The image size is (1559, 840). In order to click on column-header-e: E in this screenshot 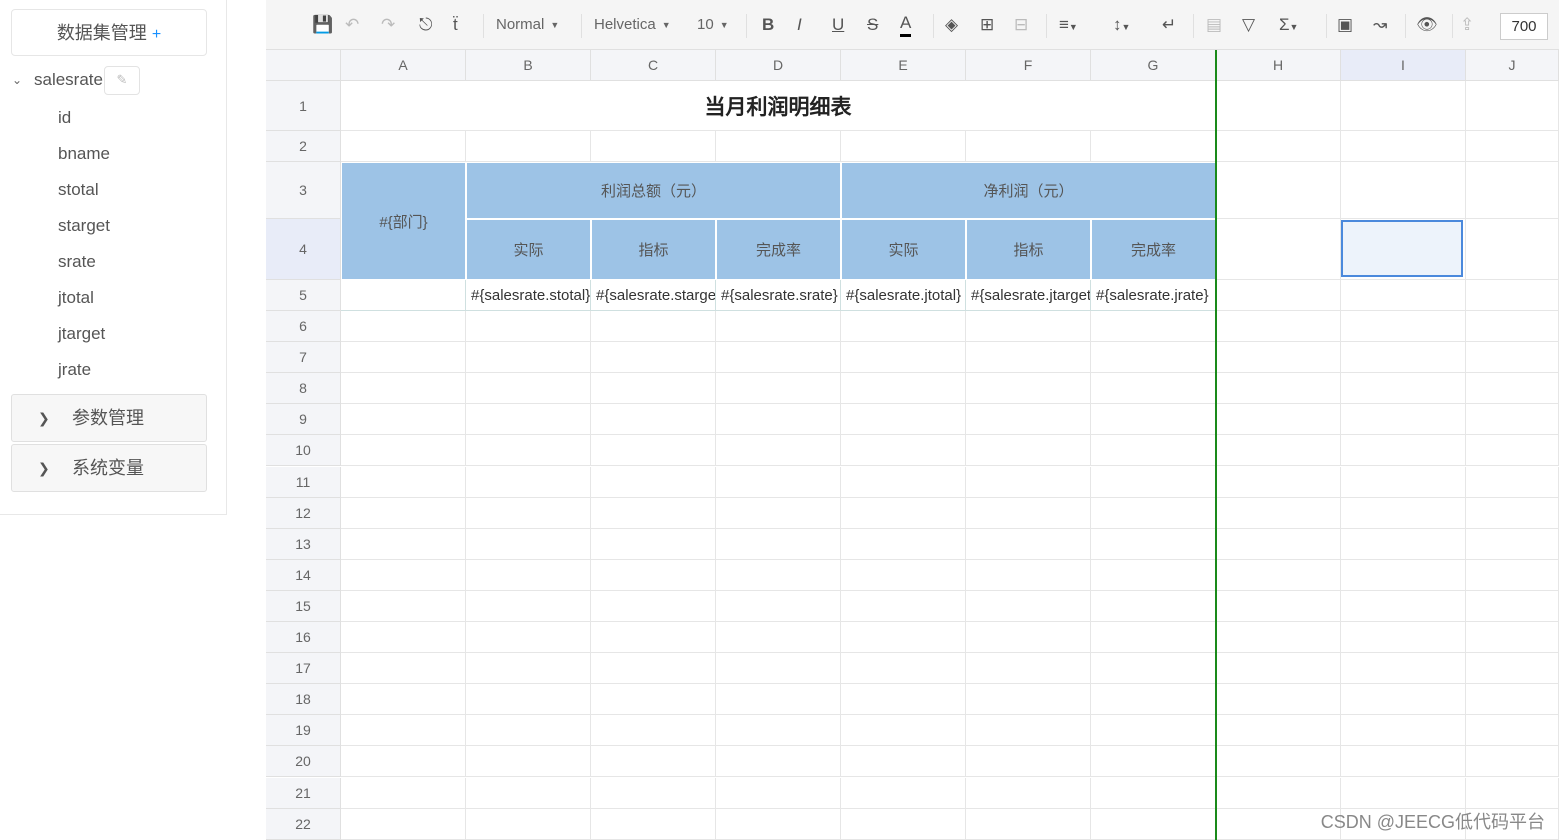, I will do `click(903, 65)`.